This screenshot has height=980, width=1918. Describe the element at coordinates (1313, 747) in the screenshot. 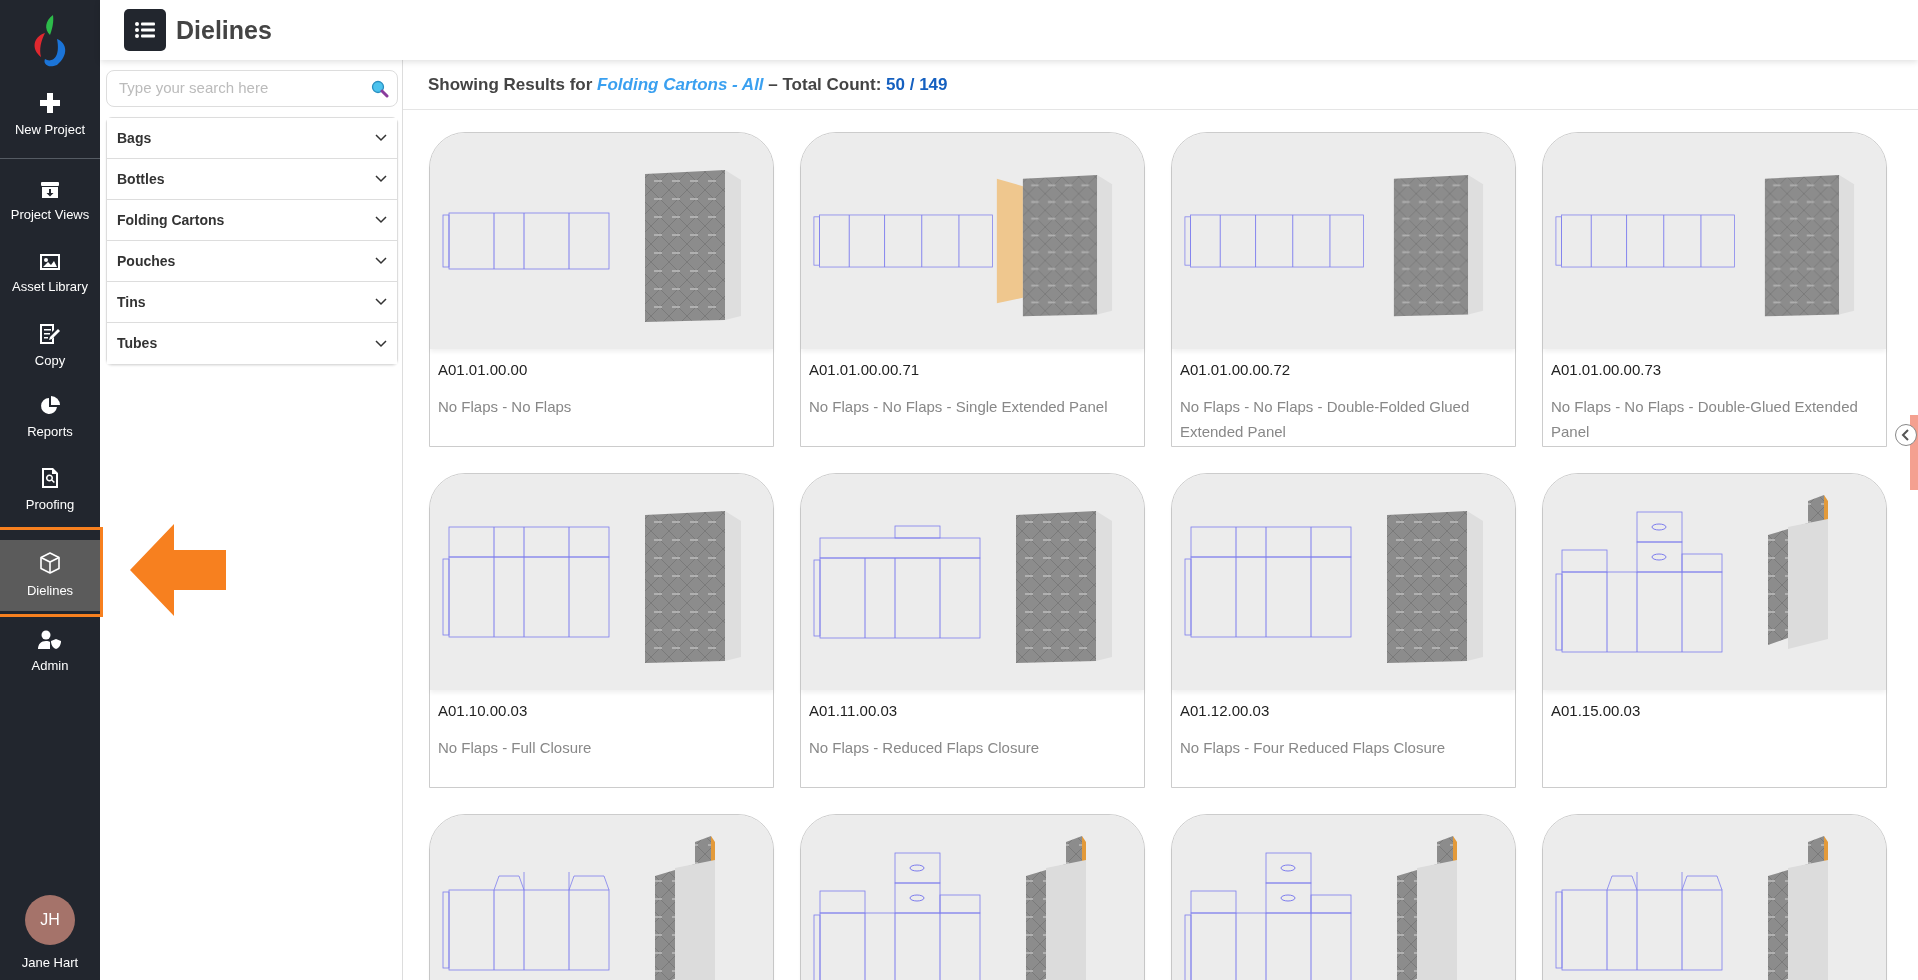

I see `dieline-description: No Flaps - Four Reduced Flaps Closure` at that location.